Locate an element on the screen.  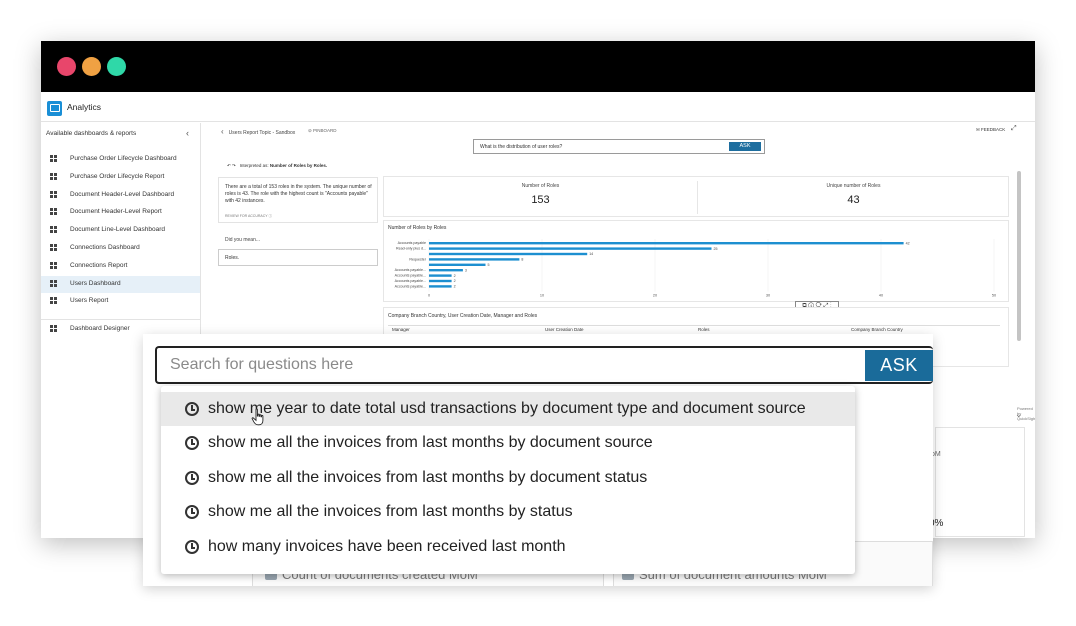
panel-scrollbar is located at coordinates (1019, 256).